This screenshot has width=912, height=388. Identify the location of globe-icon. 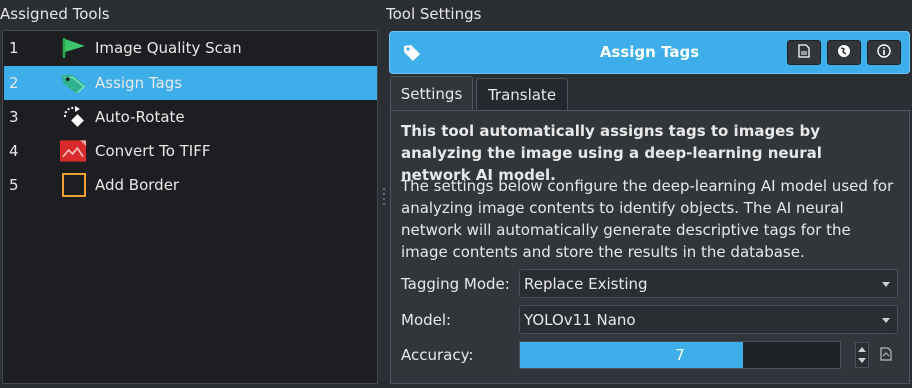
(844, 53).